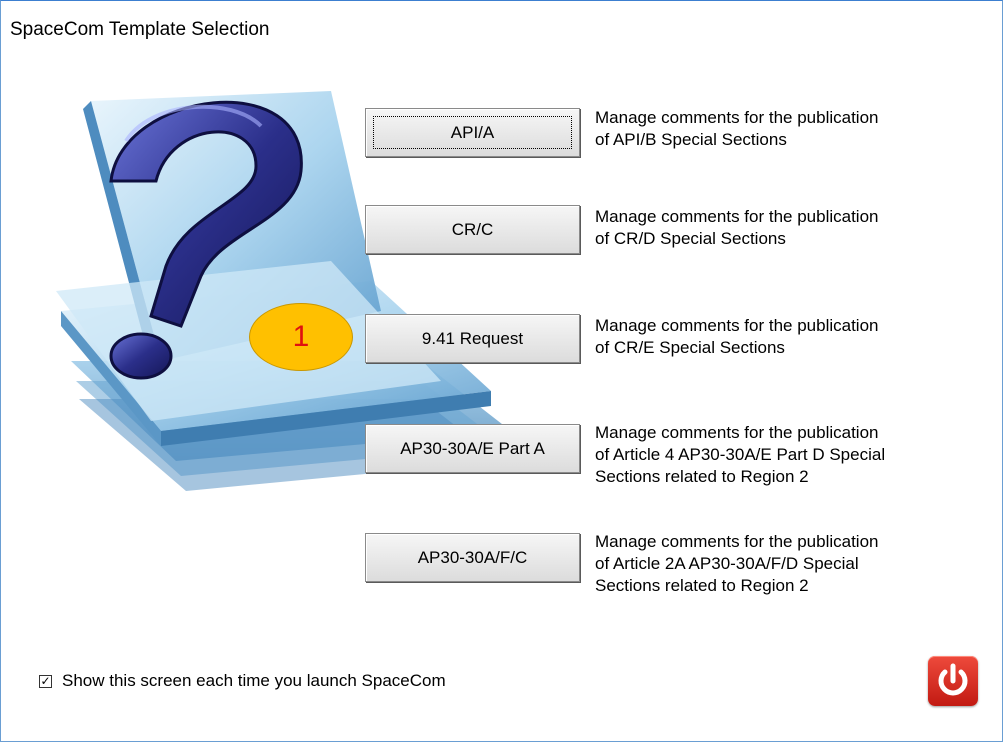  I want to click on power-icon, so click(953, 679).